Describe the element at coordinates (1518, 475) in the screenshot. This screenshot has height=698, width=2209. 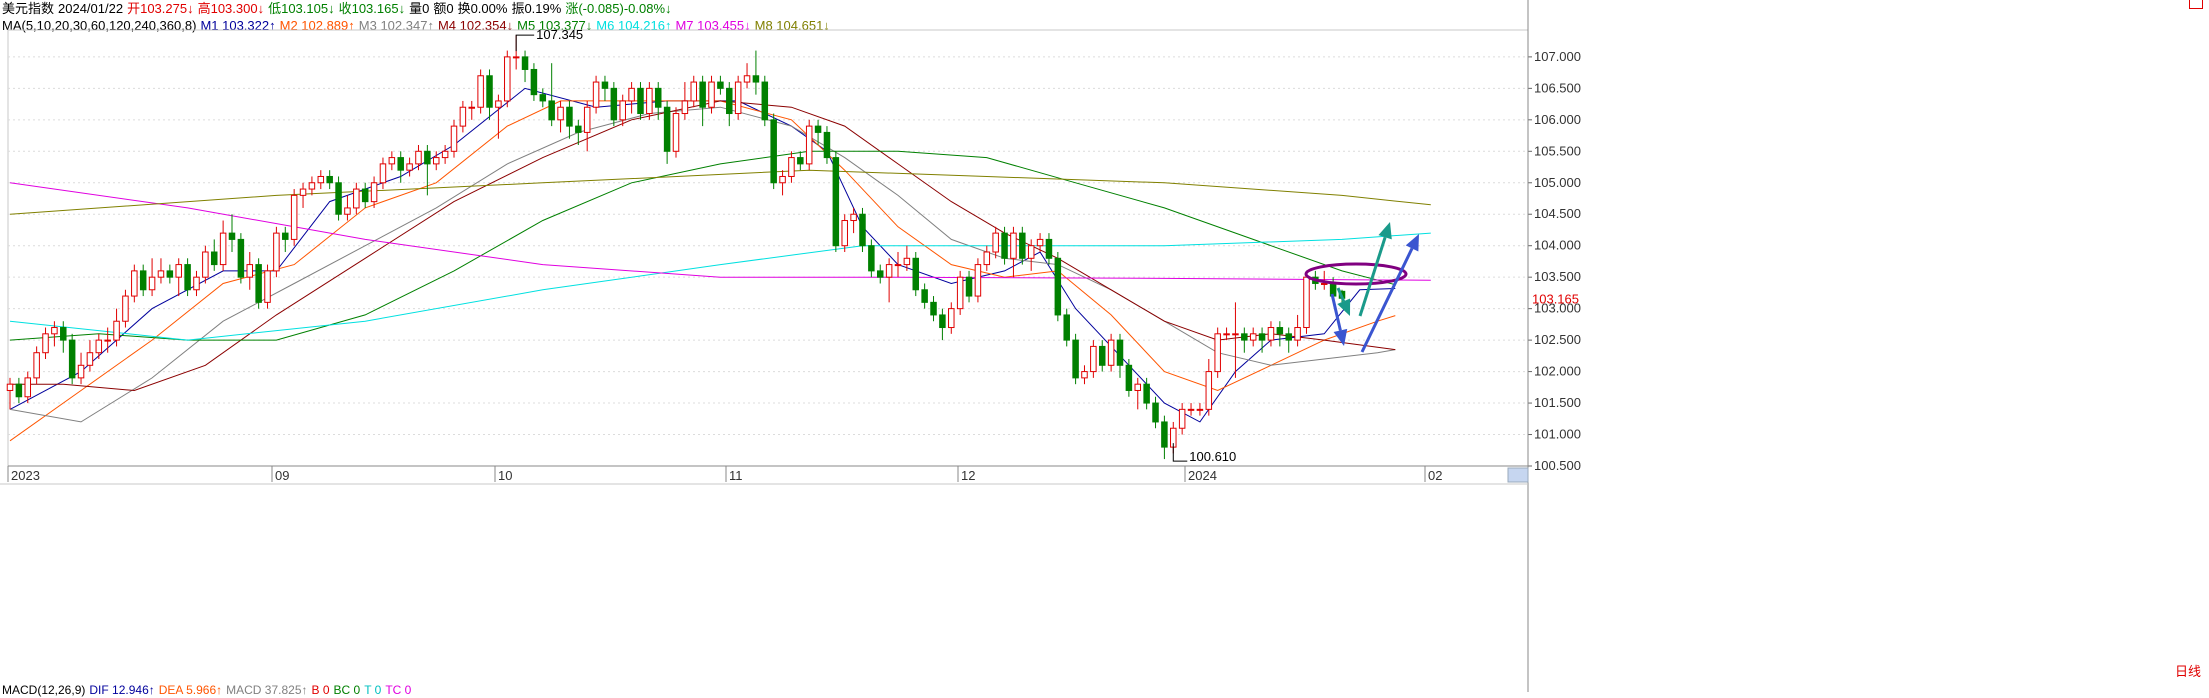
I see `scroll-thumb` at that location.